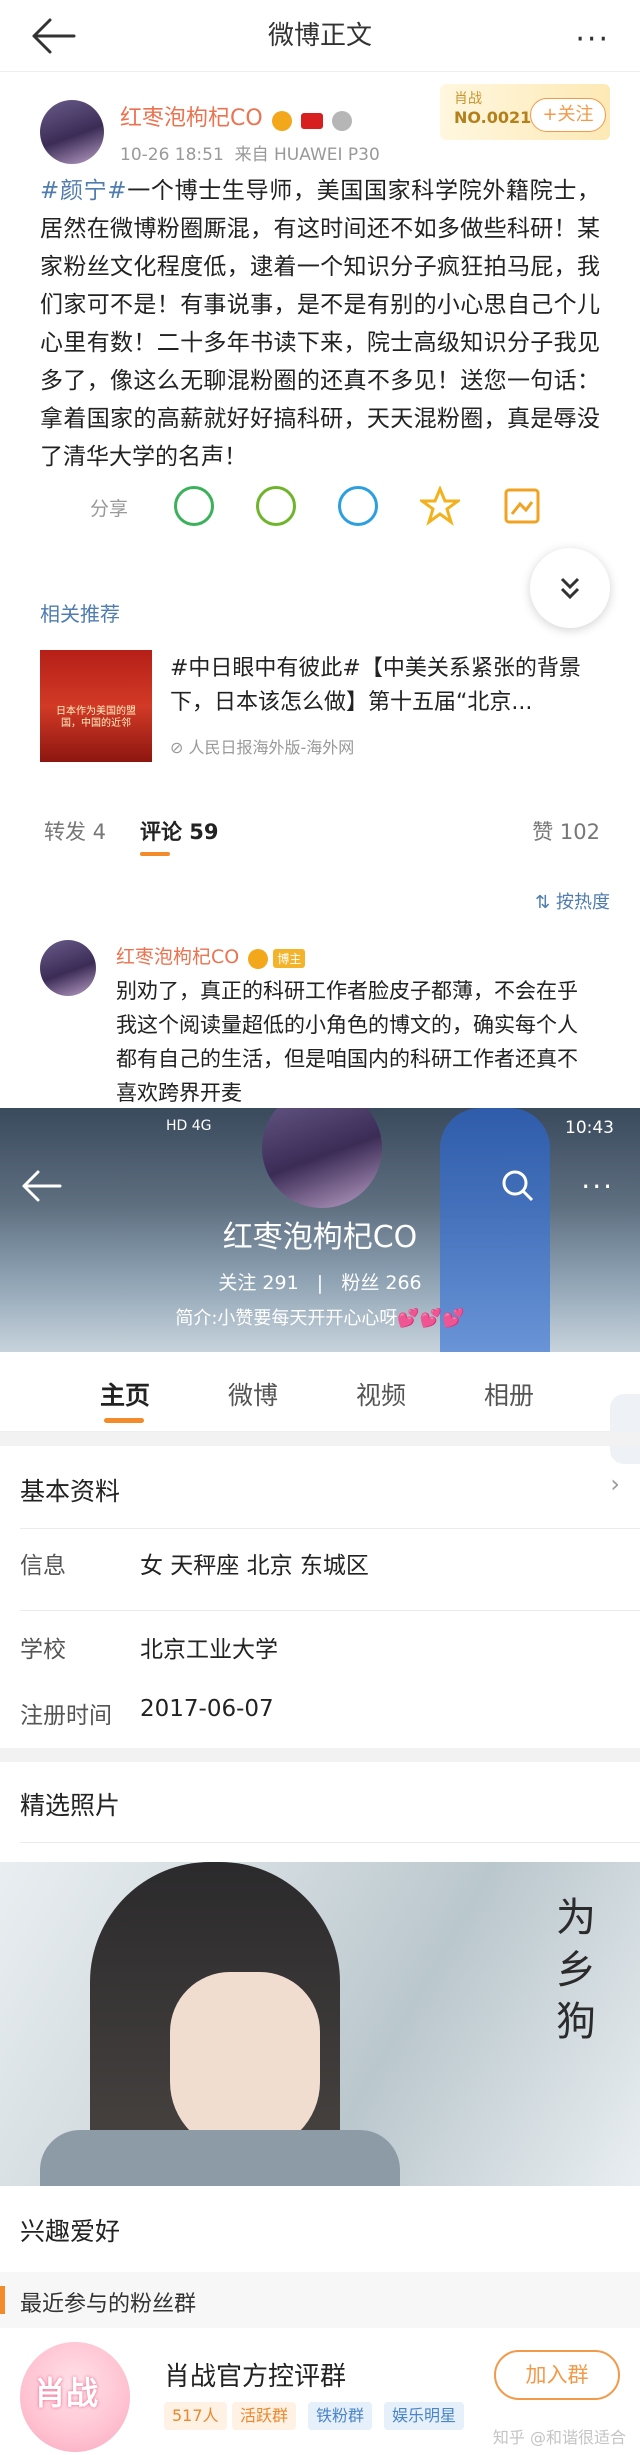 The image size is (640, 2455). What do you see at coordinates (179, 831) in the screenshot?
I see `tab-comment: 评论 59` at bounding box center [179, 831].